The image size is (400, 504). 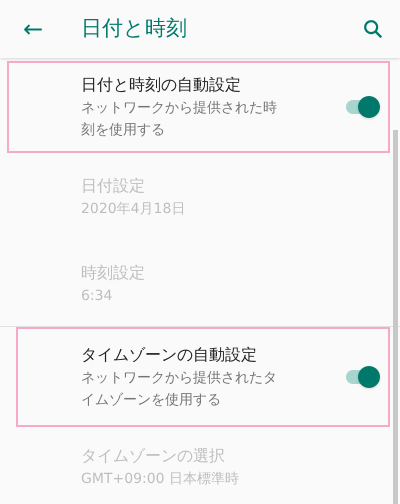 What do you see at coordinates (160, 479) in the screenshot?
I see `setting-summary: GMT+09:00 日本標準時` at bounding box center [160, 479].